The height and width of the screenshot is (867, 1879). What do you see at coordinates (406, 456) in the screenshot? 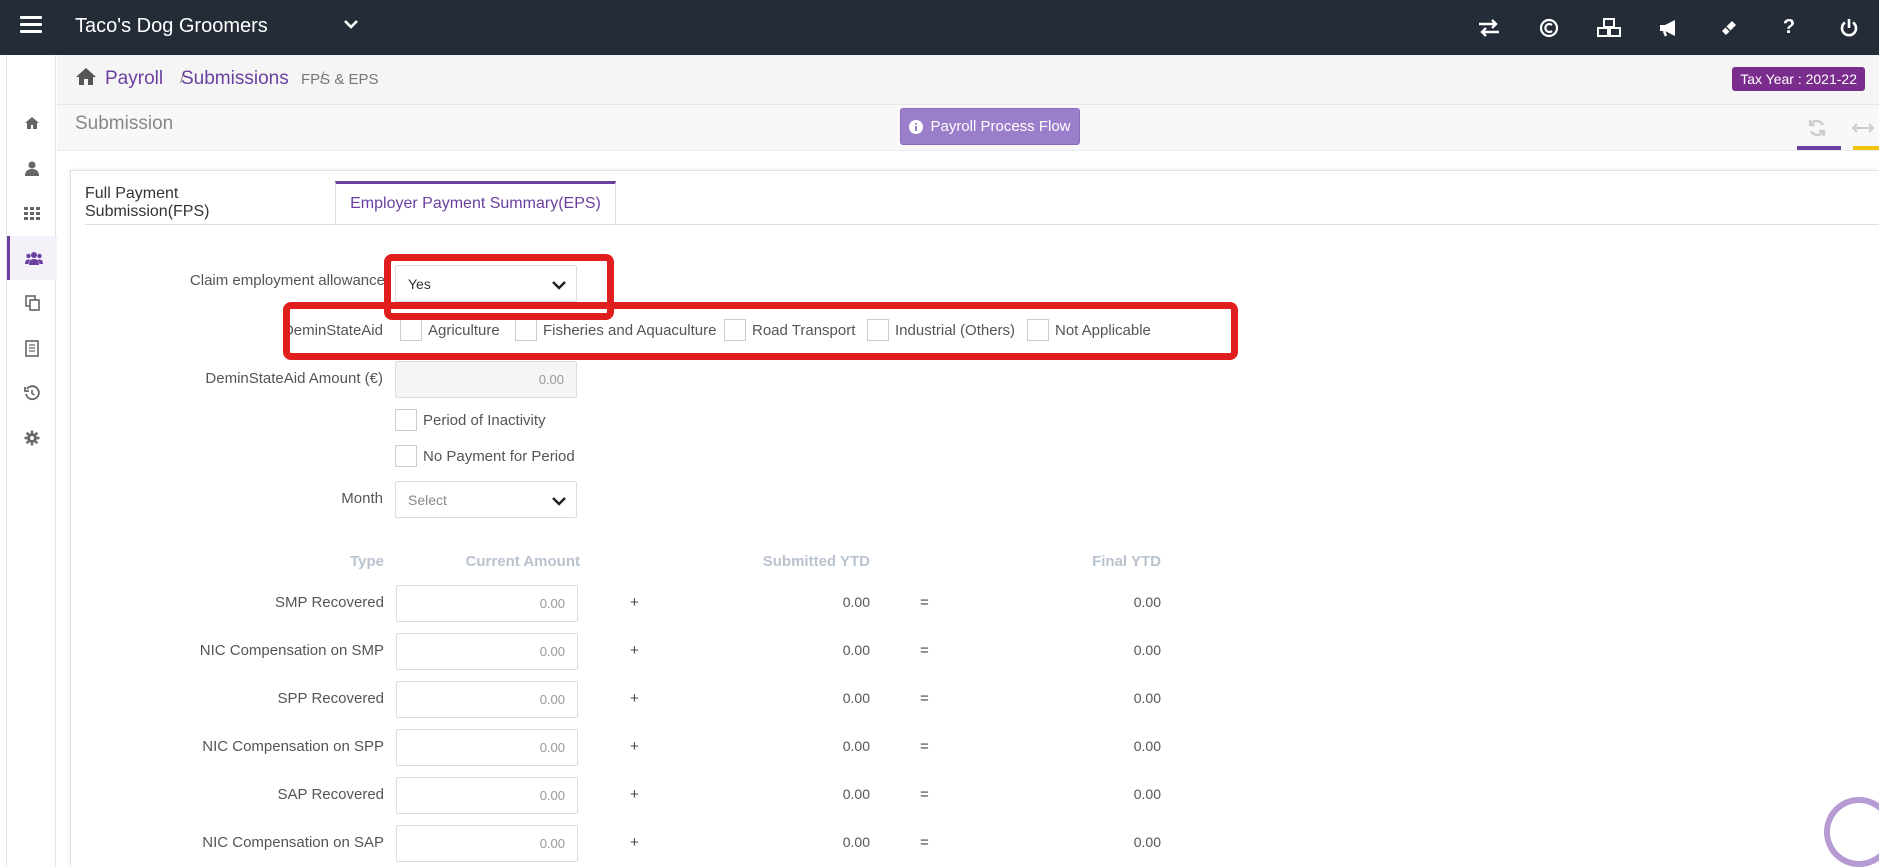
I see `no-payment-checkbox` at bounding box center [406, 456].